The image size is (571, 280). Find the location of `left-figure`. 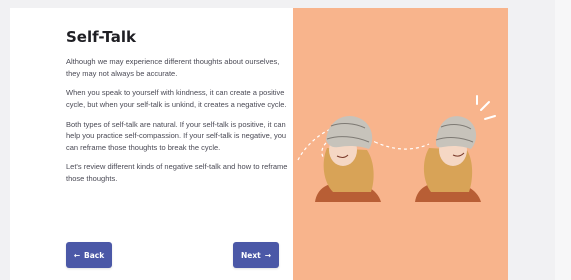

left-figure is located at coordinates (348, 159).